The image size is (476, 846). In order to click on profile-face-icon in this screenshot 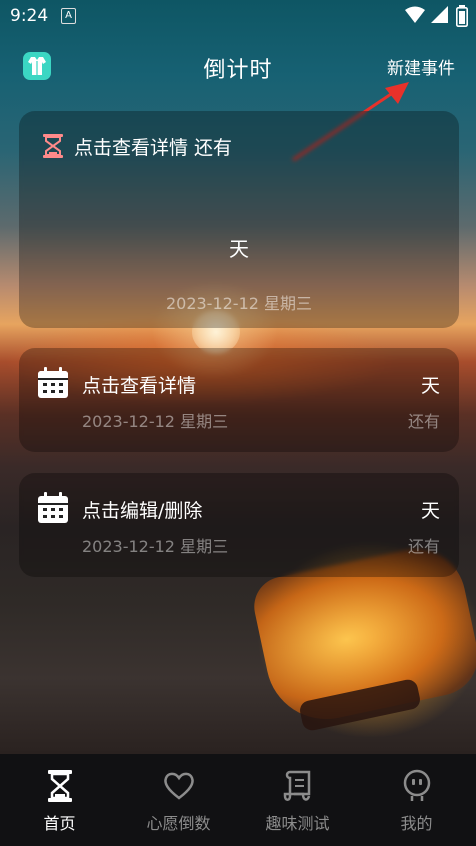, I will do `click(416, 785)`.